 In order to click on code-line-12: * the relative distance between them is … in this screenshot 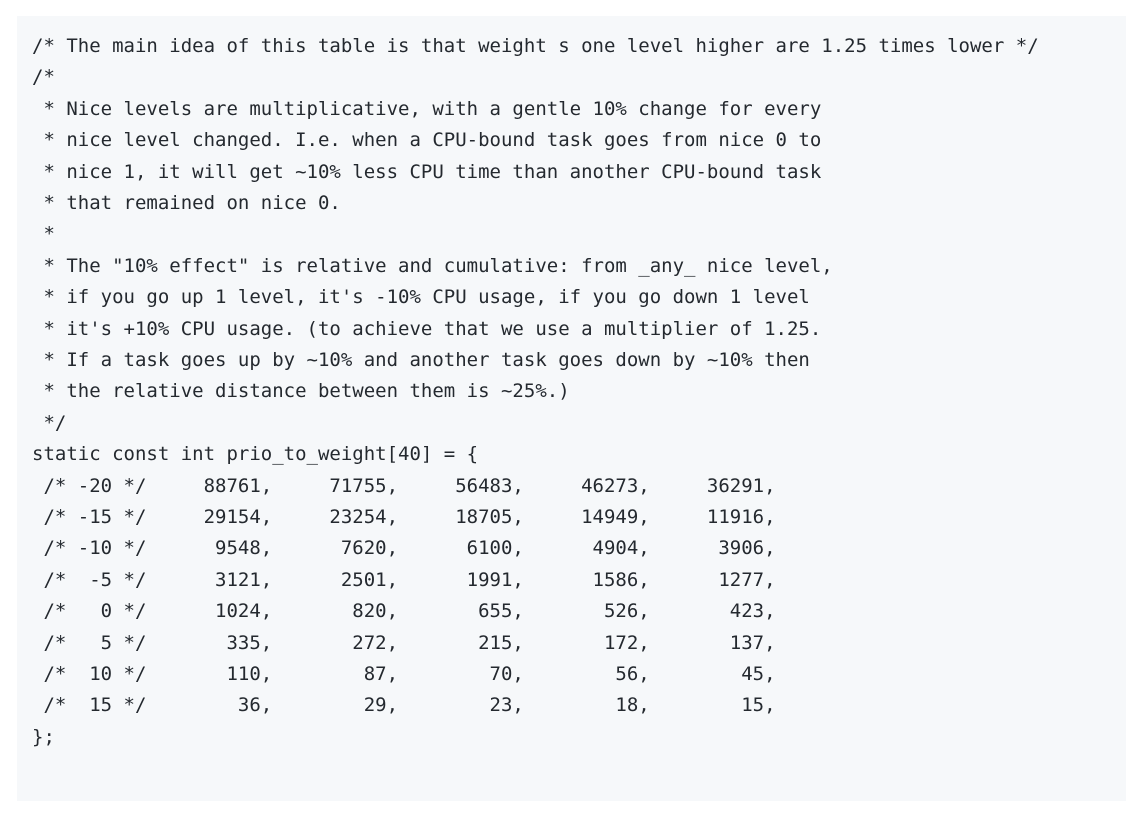, I will do `click(301, 391)`.